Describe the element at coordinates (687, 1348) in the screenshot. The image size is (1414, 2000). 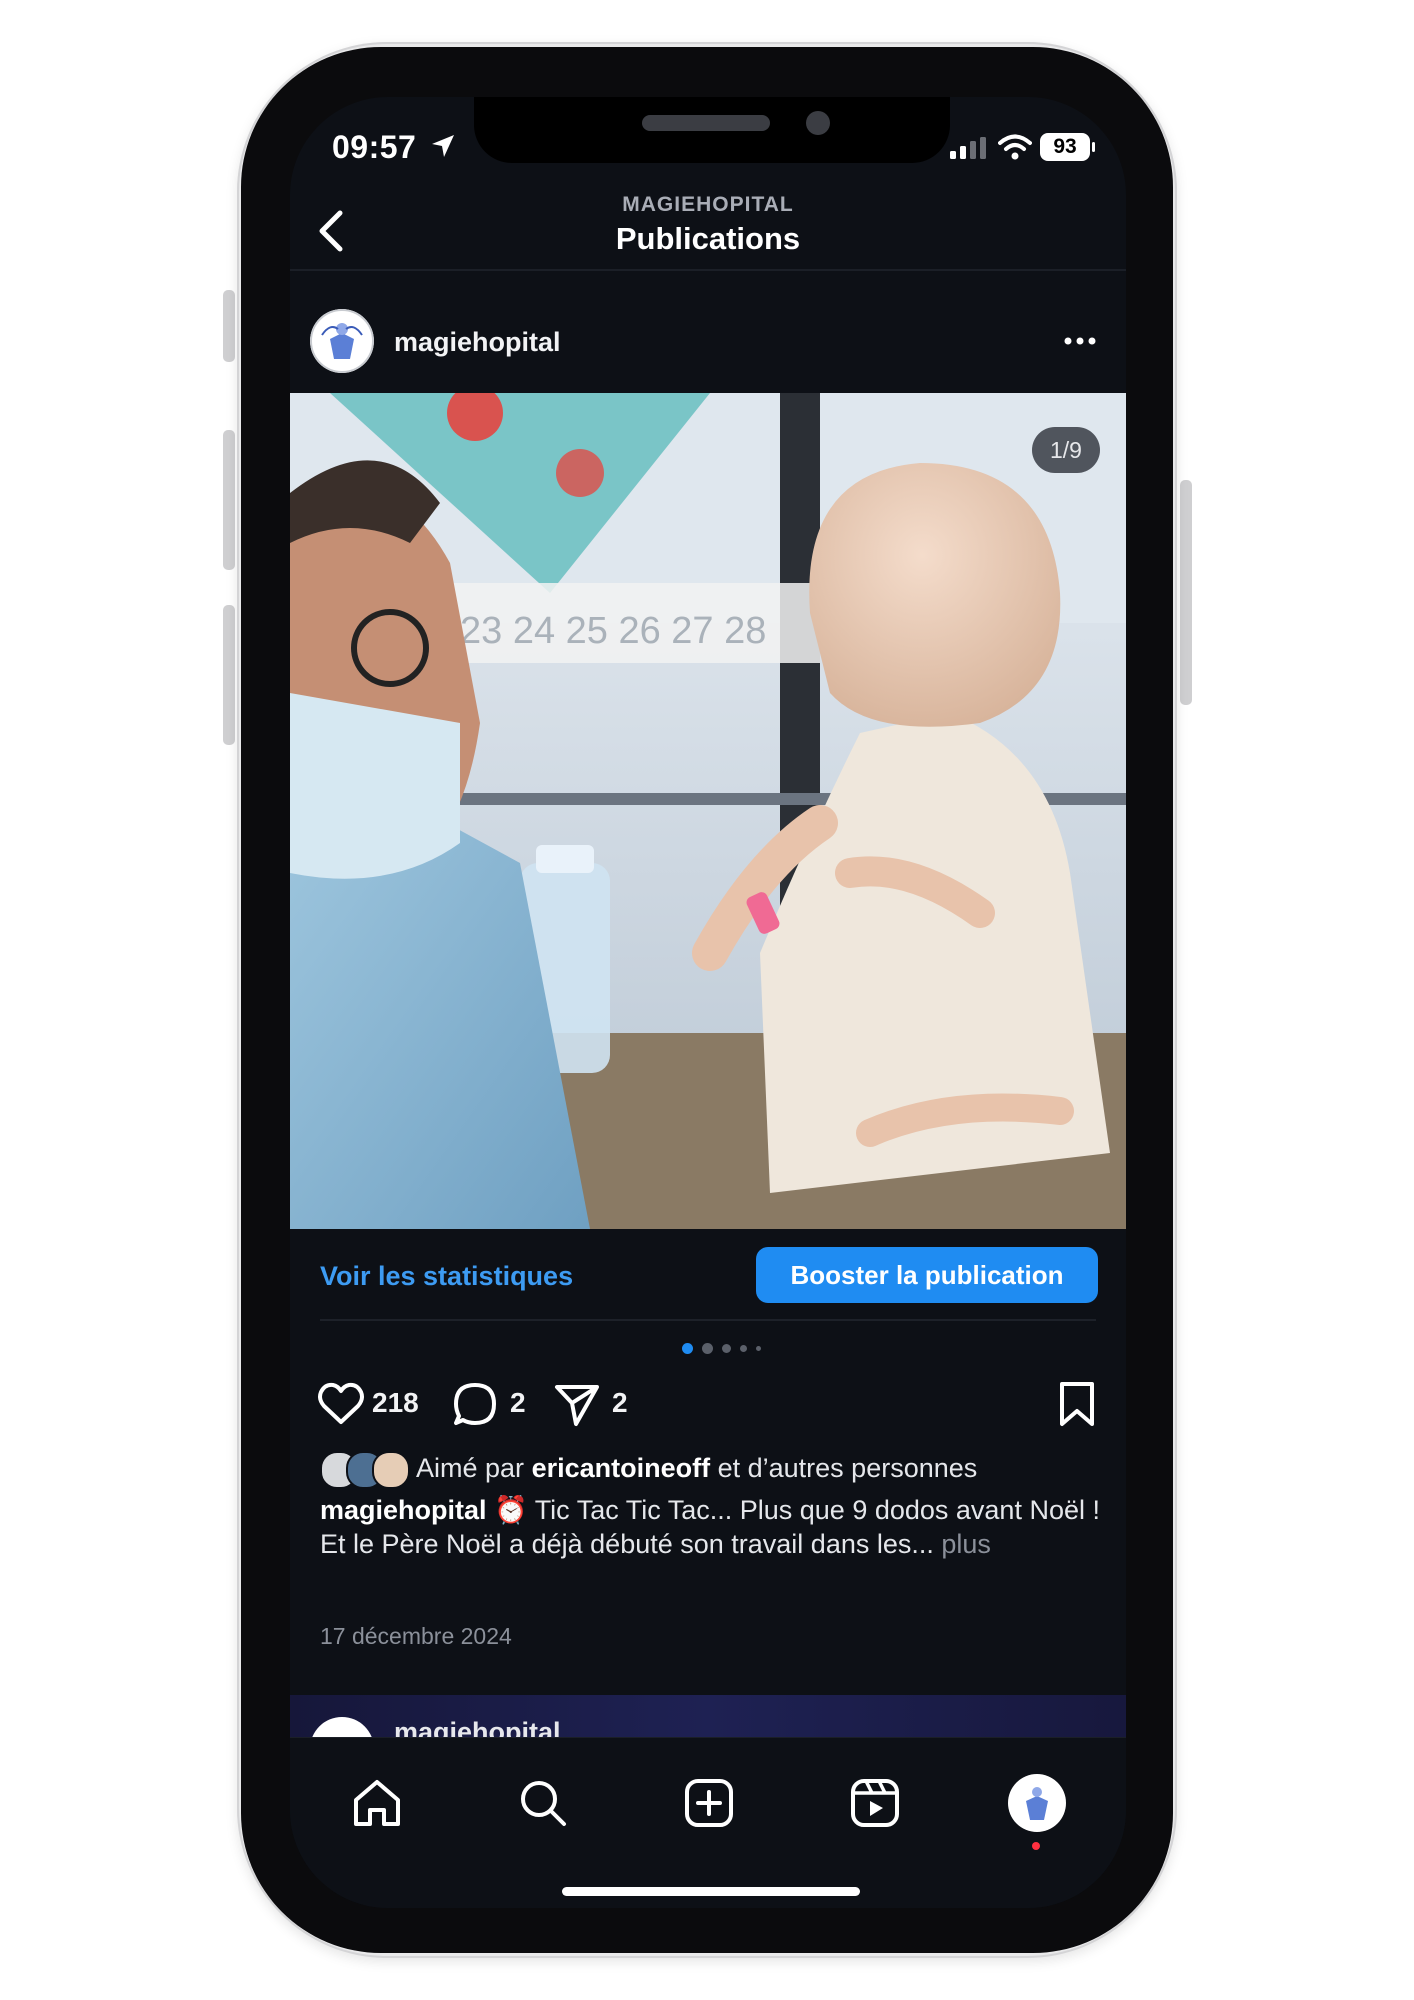
I see `carousel-dot-active` at that location.